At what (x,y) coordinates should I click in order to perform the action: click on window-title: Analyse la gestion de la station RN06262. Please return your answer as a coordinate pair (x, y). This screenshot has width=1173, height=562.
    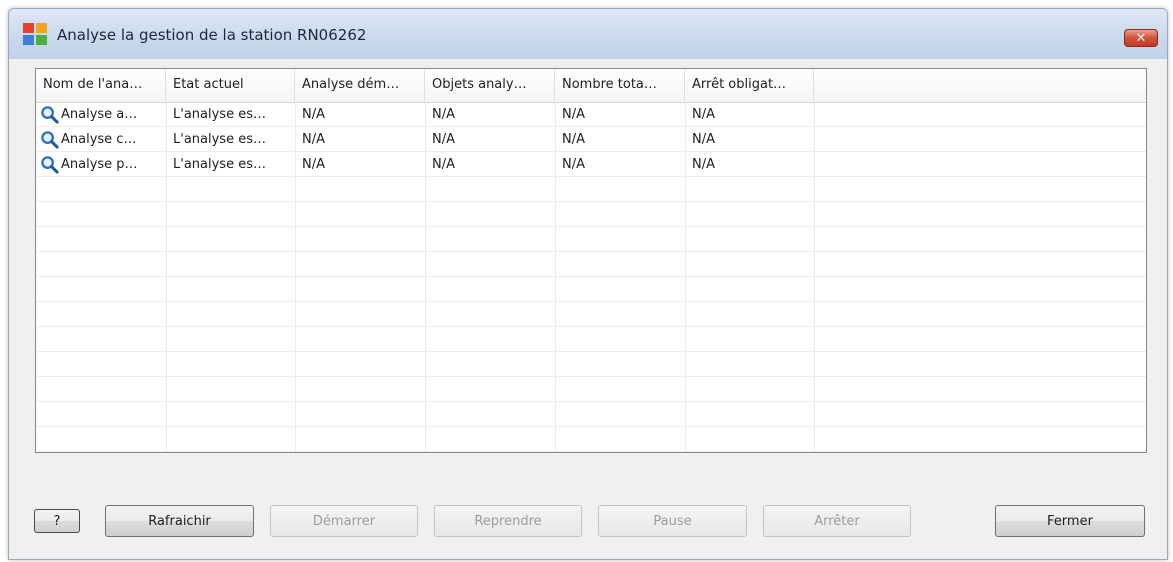
    Looking at the image, I should click on (212, 35).